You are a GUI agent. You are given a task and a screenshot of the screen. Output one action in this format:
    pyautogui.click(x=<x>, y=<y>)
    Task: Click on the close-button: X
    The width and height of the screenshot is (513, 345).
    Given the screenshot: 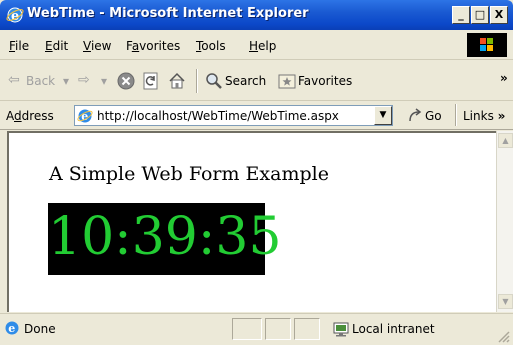 What is the action you would take?
    pyautogui.click(x=499, y=15)
    